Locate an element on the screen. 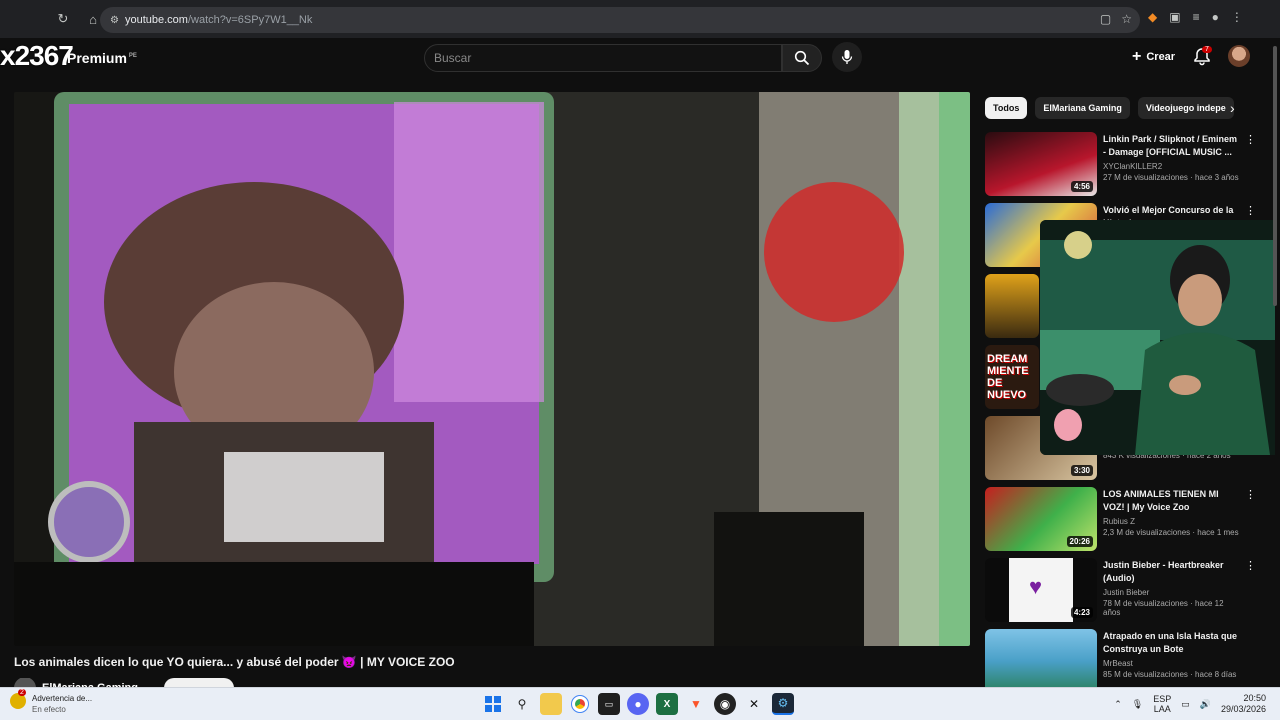 This screenshot has height=720, width=1280. brand-region: PE is located at coordinates (132, 56).